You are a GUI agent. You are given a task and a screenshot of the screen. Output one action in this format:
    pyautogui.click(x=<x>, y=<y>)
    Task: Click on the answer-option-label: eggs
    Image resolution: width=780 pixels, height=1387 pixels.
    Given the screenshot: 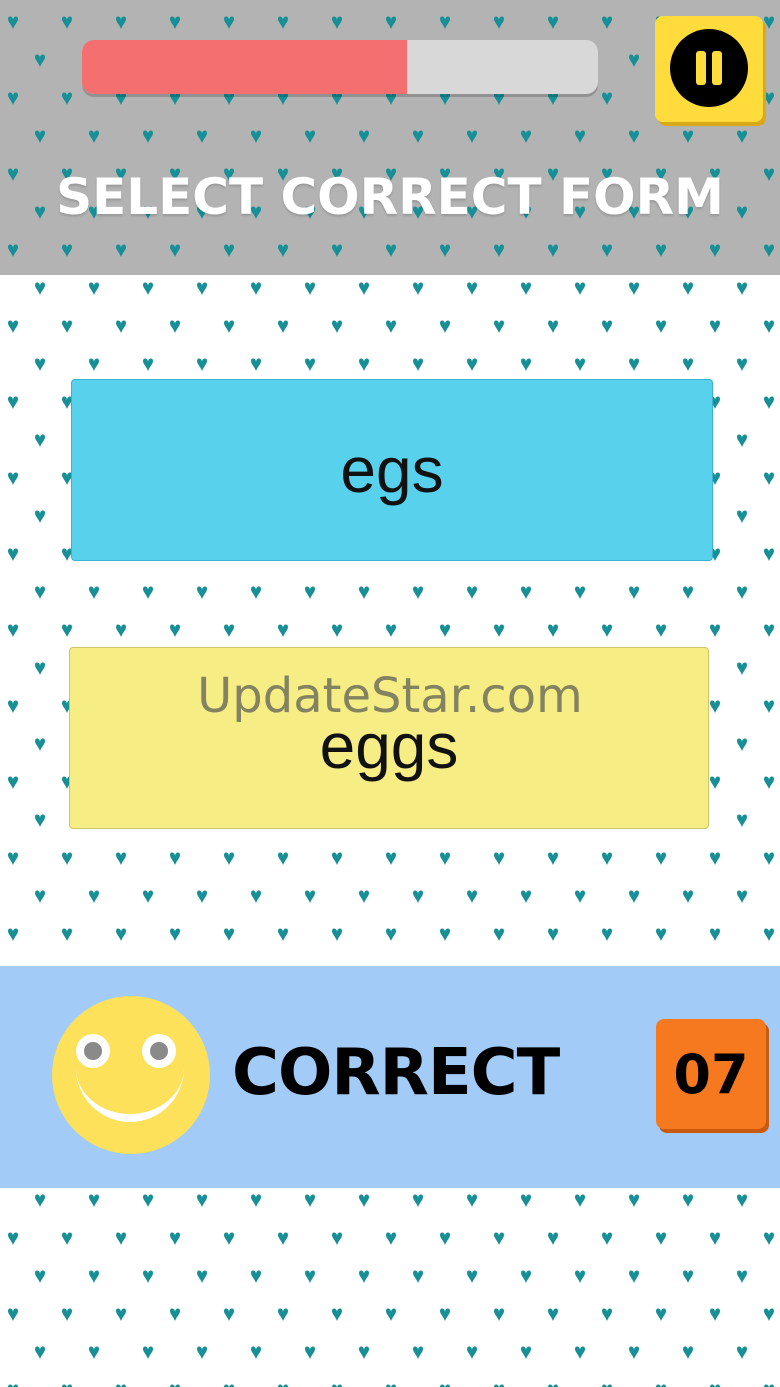 What is the action you would take?
    pyautogui.click(x=389, y=746)
    